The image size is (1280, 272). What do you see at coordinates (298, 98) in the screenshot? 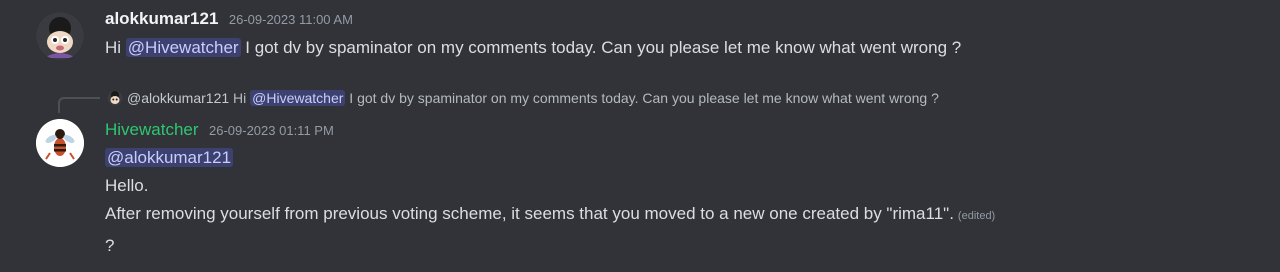
I see `reply-mention: @Hivewatcher` at bounding box center [298, 98].